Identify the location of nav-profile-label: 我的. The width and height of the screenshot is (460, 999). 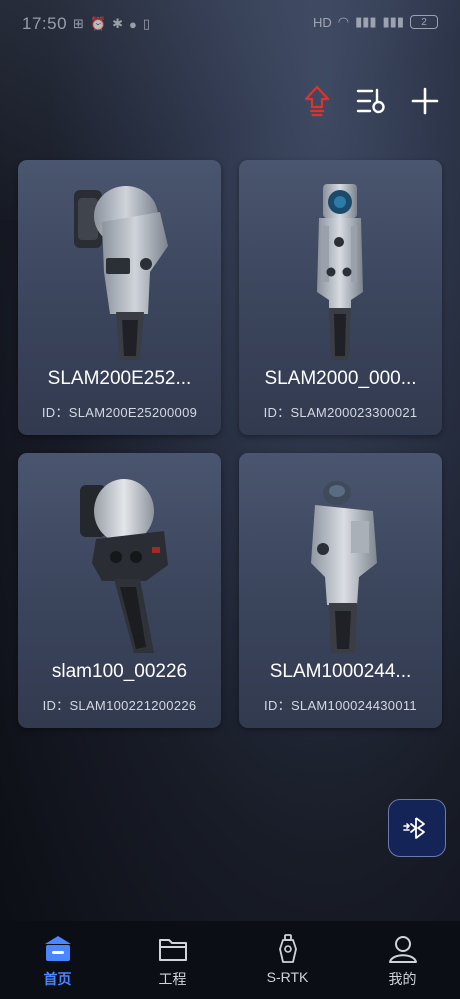
(402, 979).